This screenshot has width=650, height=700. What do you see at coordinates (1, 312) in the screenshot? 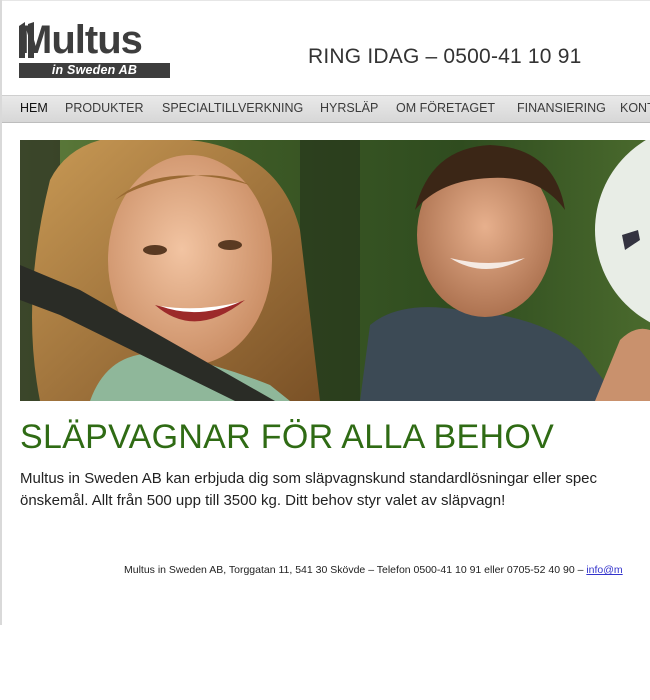
I see `left-border` at bounding box center [1, 312].